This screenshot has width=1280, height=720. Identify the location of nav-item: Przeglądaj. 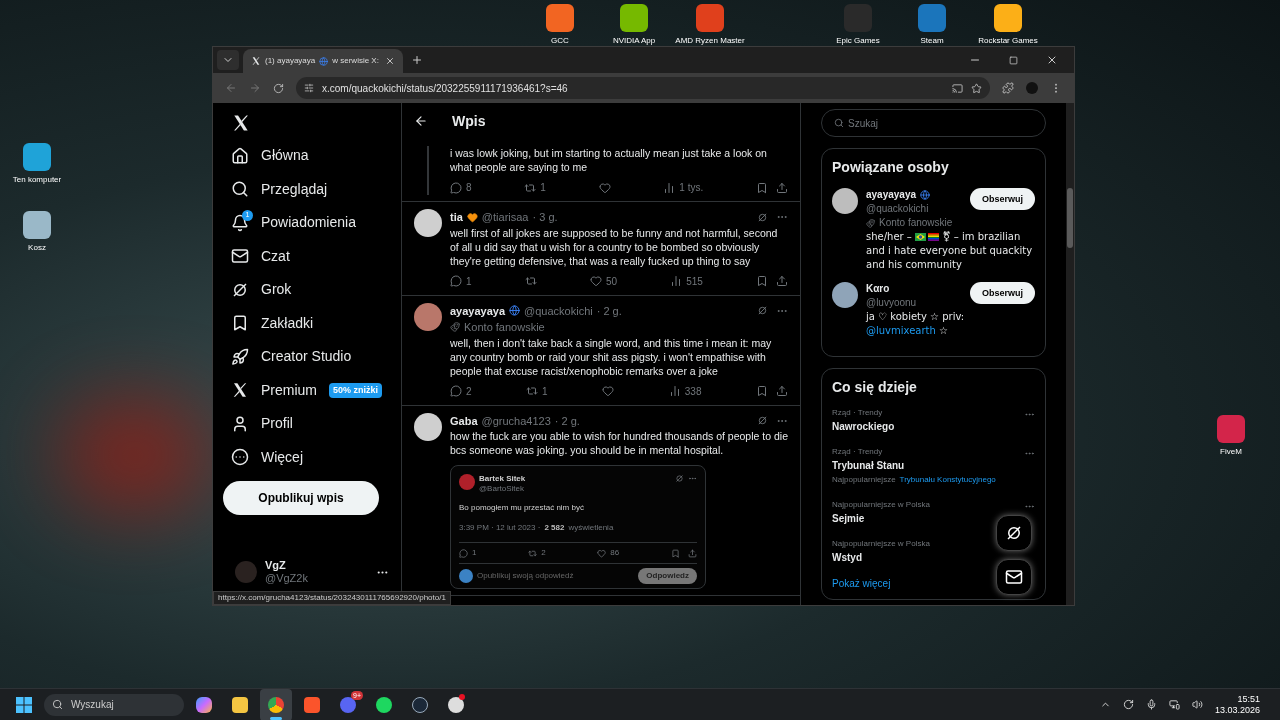
(306, 189).